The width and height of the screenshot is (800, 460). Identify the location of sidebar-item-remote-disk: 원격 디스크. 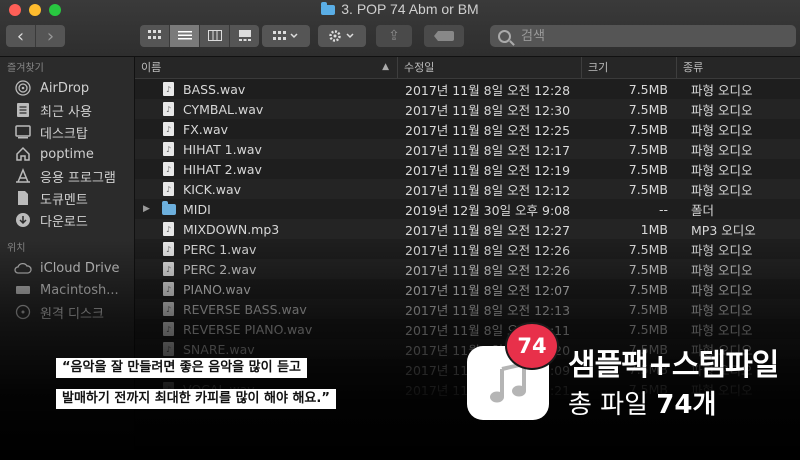
(67, 312).